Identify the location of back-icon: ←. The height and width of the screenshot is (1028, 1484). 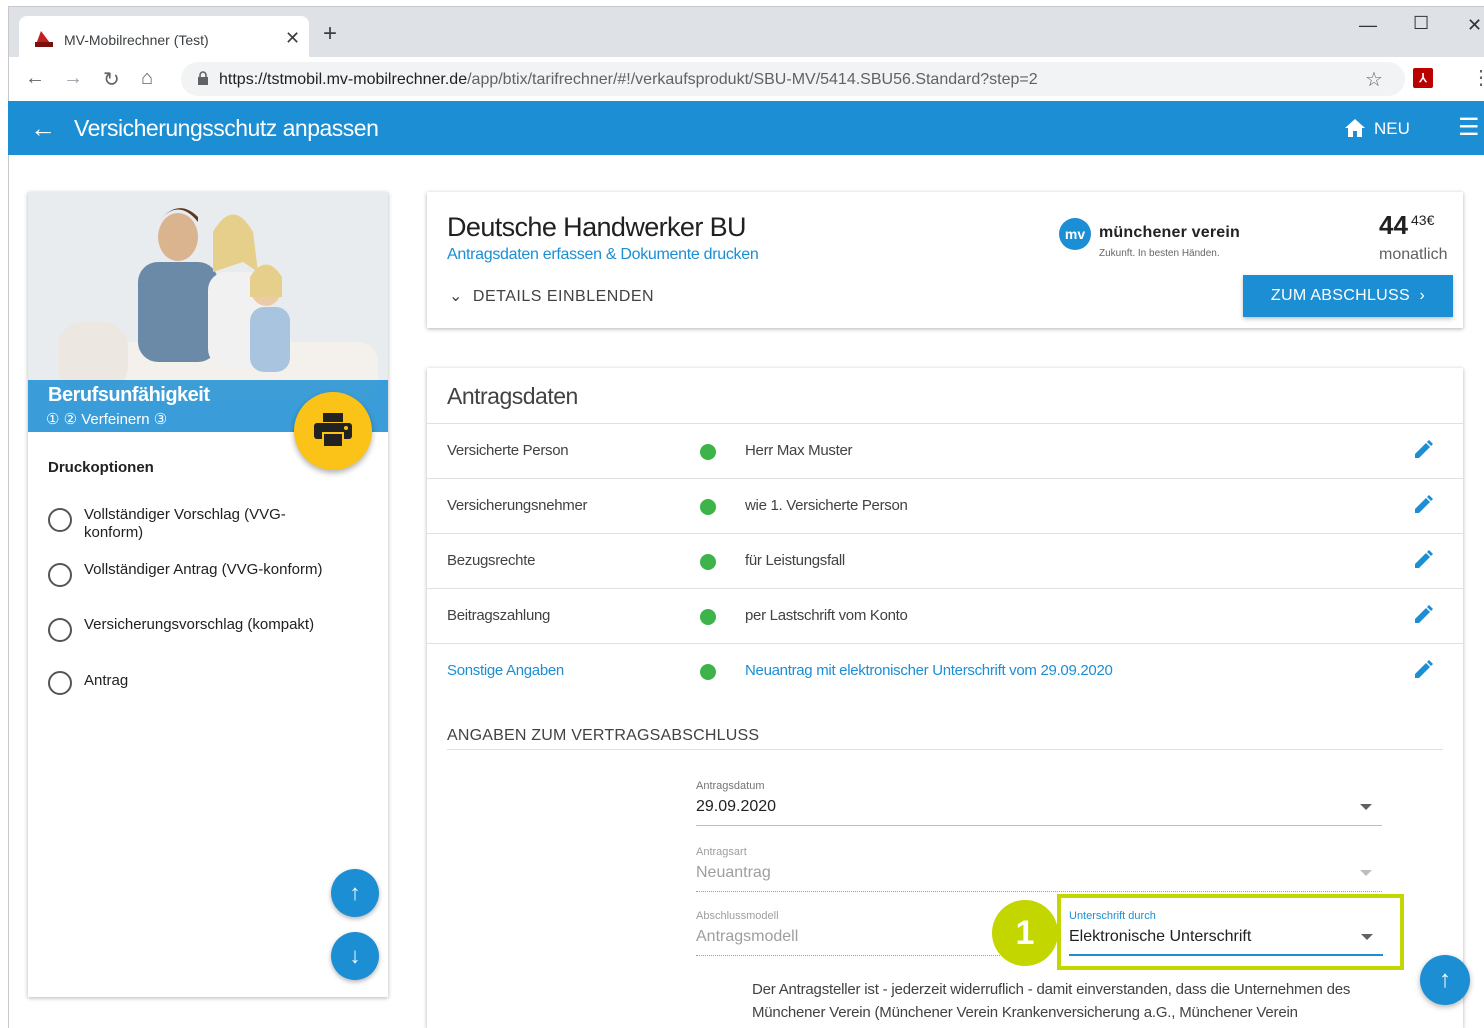
(35, 78).